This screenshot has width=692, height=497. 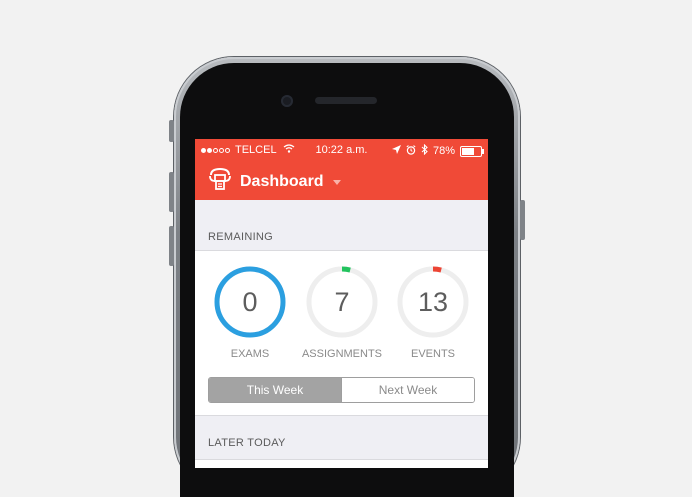 I want to click on power-button, so click(x=522, y=220).